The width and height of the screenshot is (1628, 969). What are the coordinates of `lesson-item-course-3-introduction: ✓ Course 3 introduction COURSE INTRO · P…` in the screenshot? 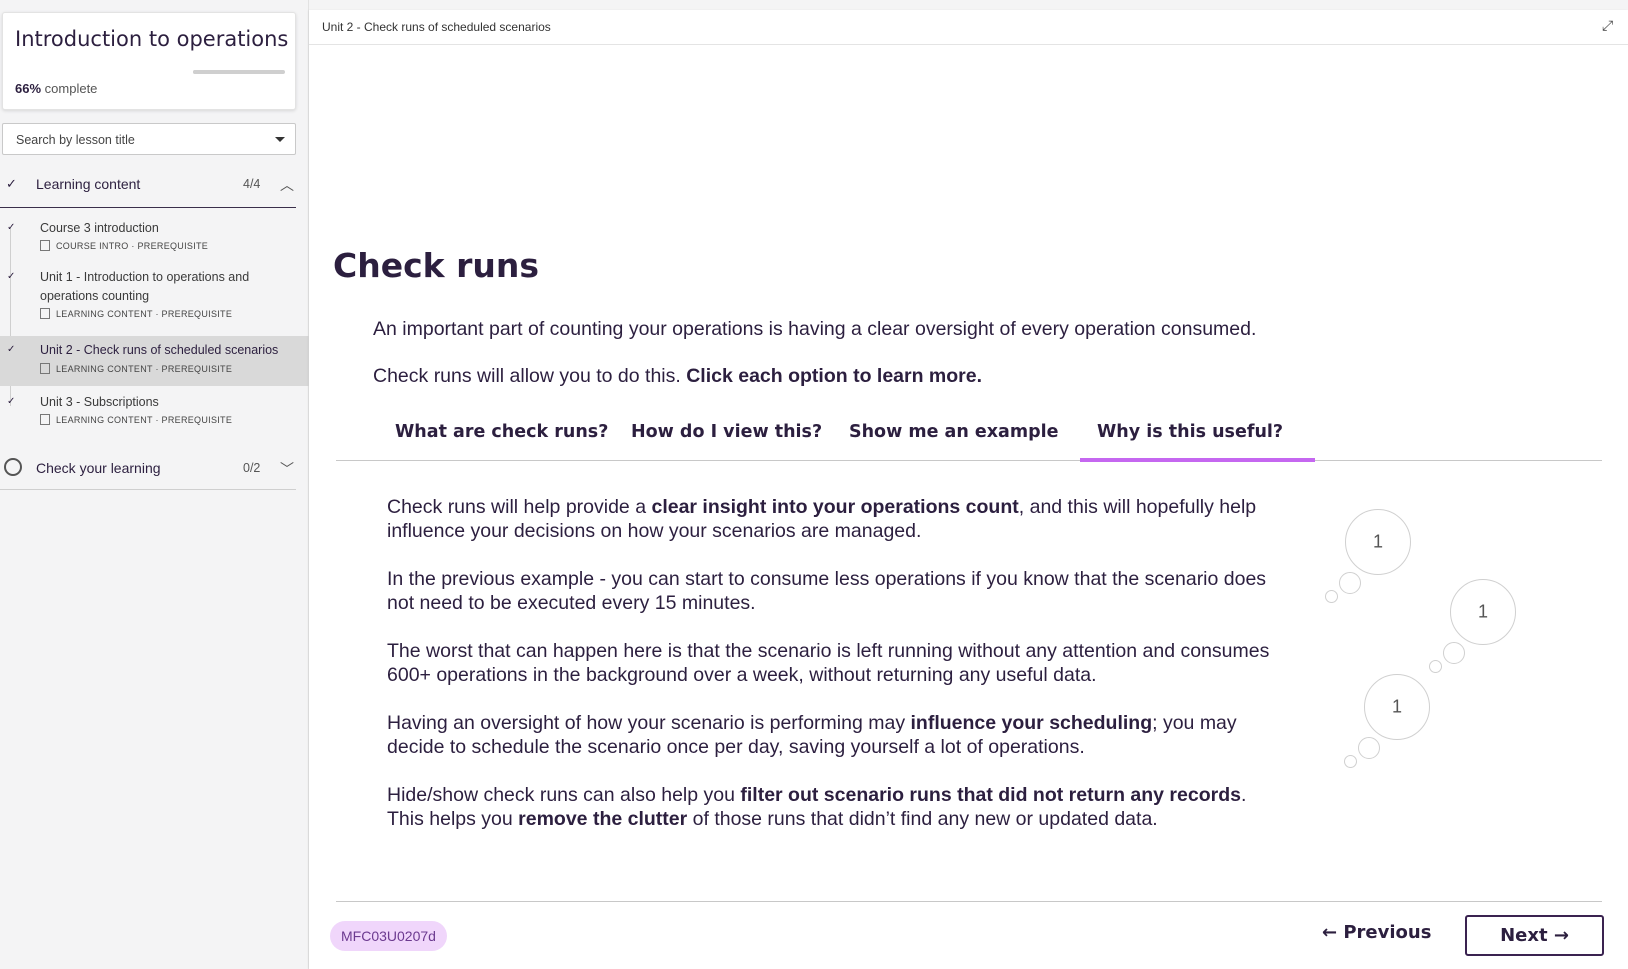 It's located at (154, 238).